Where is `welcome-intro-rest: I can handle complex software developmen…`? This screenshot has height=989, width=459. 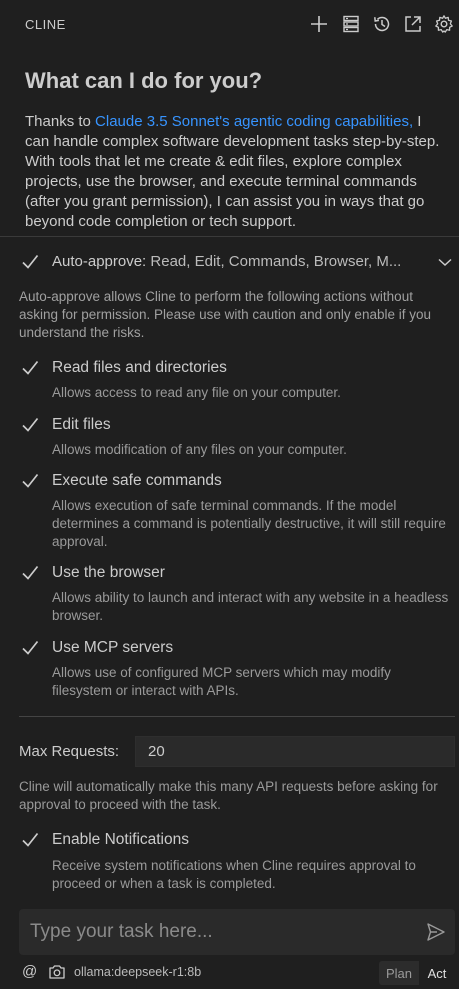
welcome-intro-rest: I can handle complex software developmen… is located at coordinates (232, 171).